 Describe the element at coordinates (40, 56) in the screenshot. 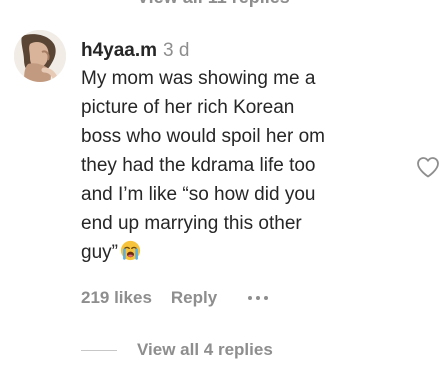

I see `avatar` at that location.